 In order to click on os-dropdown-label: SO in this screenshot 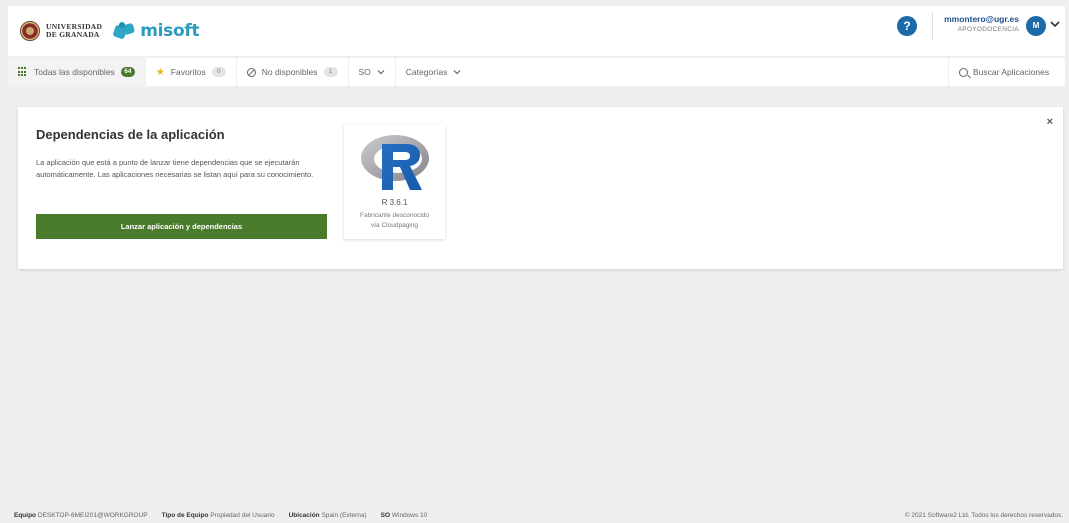, I will do `click(364, 72)`.